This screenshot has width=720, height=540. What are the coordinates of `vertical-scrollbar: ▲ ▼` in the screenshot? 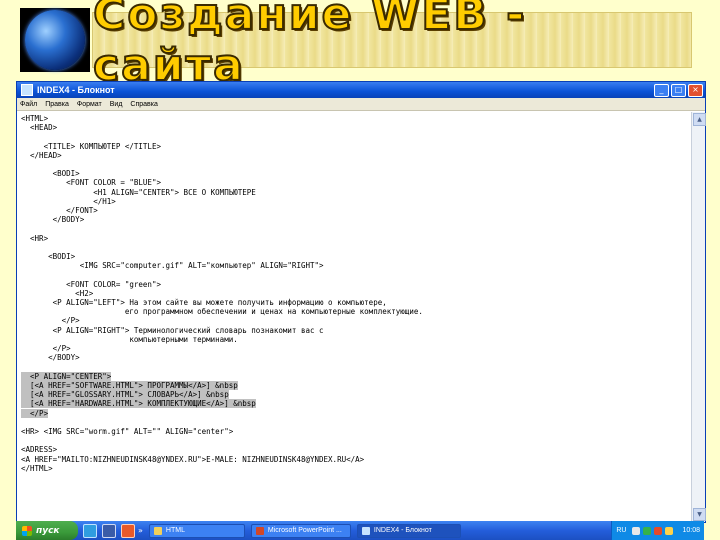 It's located at (698, 317).